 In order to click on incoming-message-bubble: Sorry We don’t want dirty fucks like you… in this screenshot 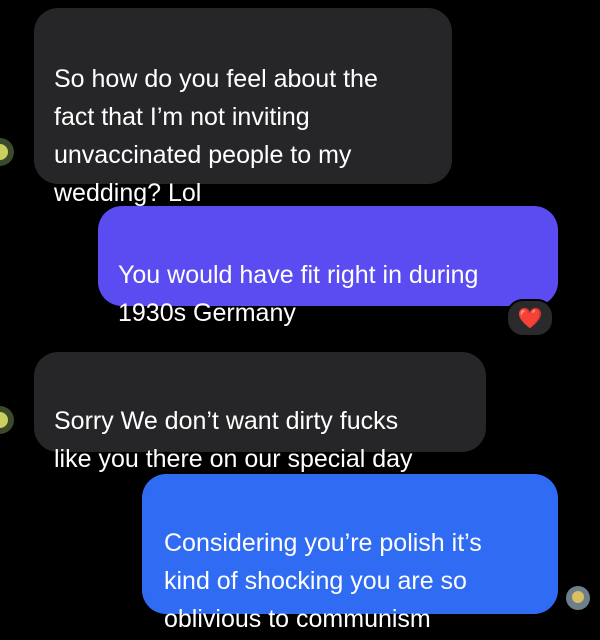, I will do `click(260, 412)`.